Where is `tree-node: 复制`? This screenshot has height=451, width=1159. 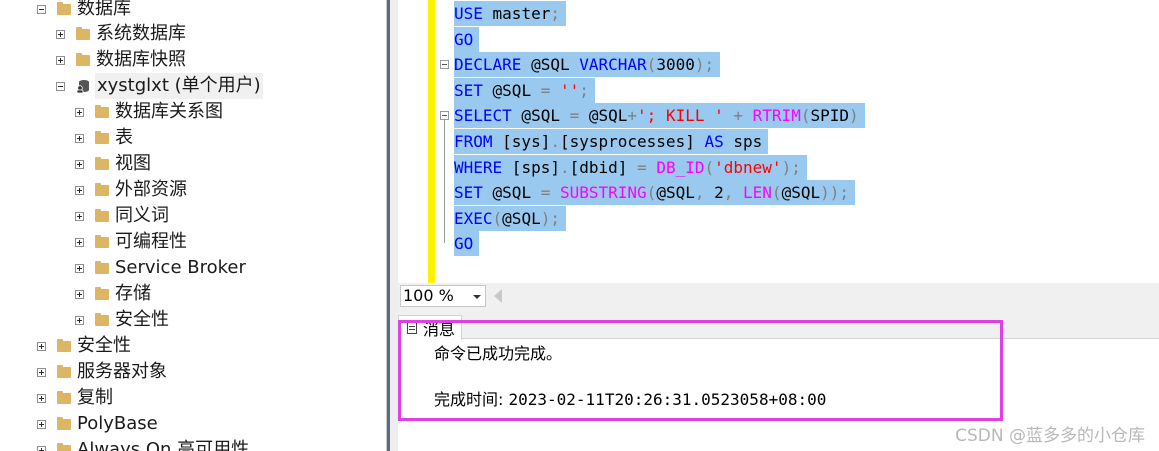 tree-node: 复制 is located at coordinates (75, 398).